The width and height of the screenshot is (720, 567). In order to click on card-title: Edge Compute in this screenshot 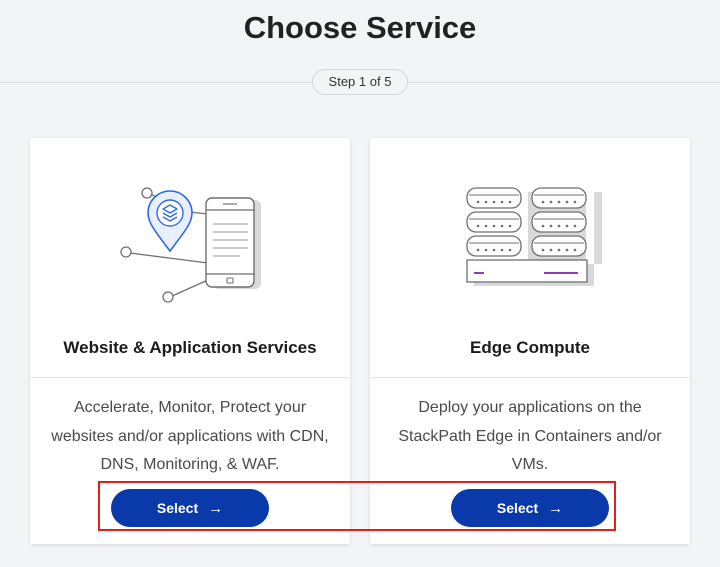, I will do `click(530, 347)`.